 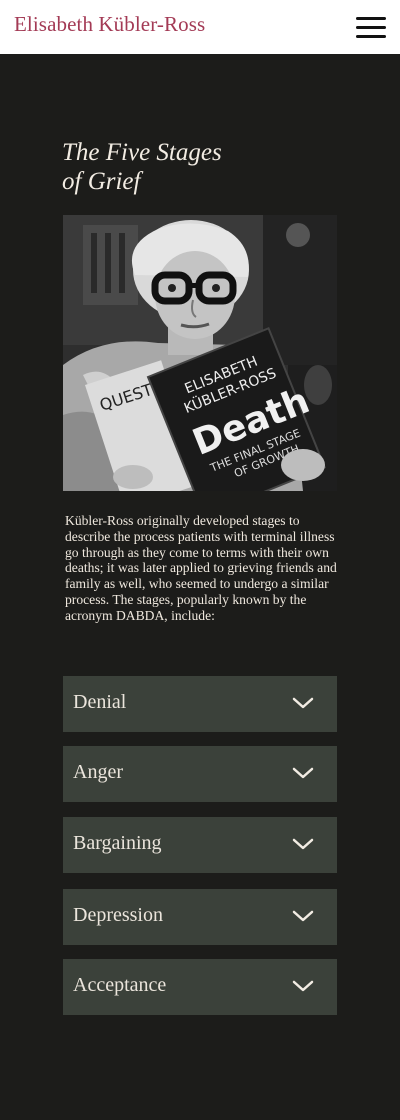 What do you see at coordinates (100, 702) in the screenshot?
I see `accordion-label: Denial` at bounding box center [100, 702].